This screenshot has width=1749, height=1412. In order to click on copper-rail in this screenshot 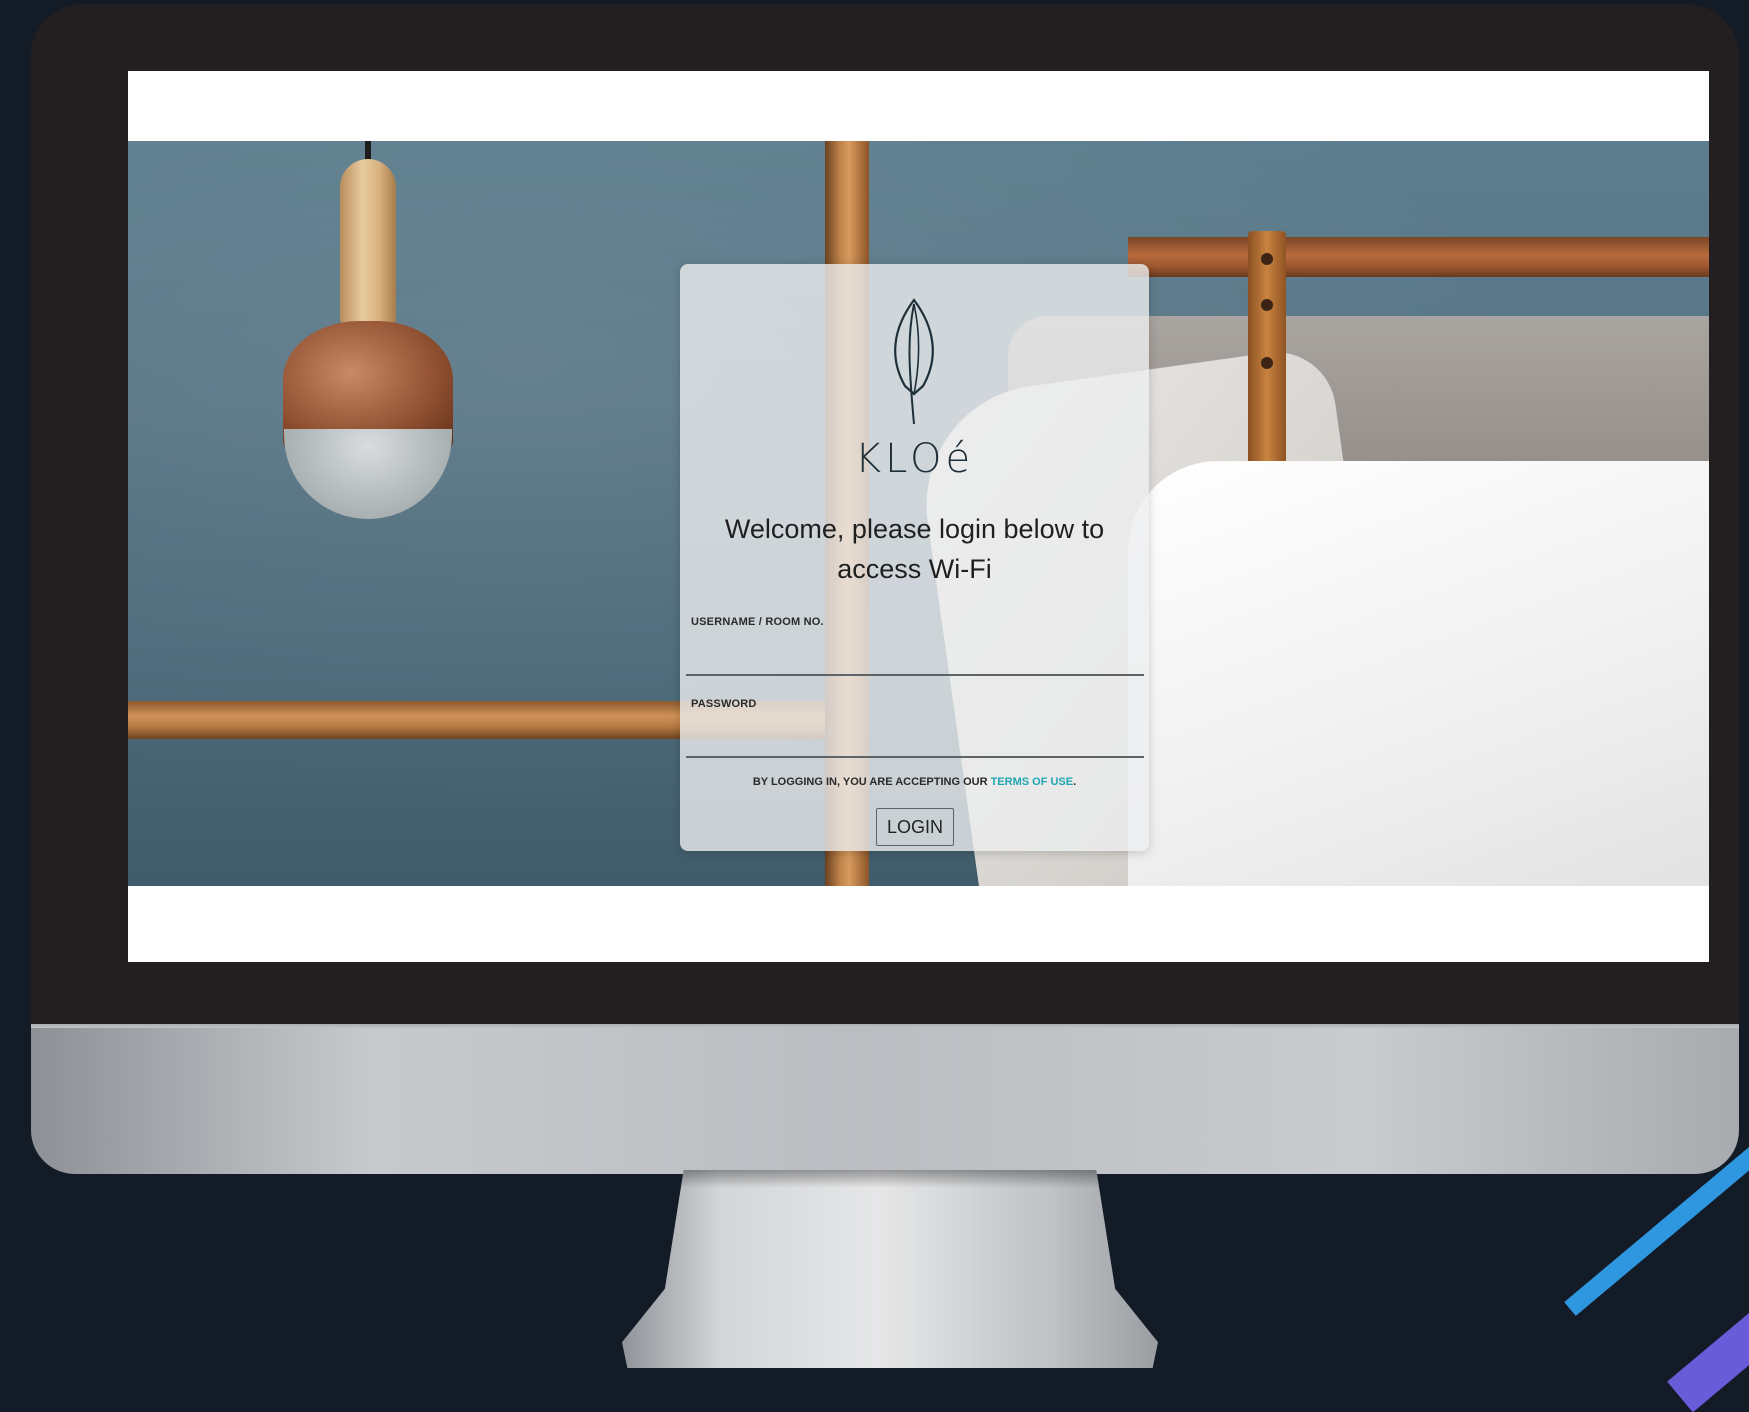, I will do `click(1418, 257)`.